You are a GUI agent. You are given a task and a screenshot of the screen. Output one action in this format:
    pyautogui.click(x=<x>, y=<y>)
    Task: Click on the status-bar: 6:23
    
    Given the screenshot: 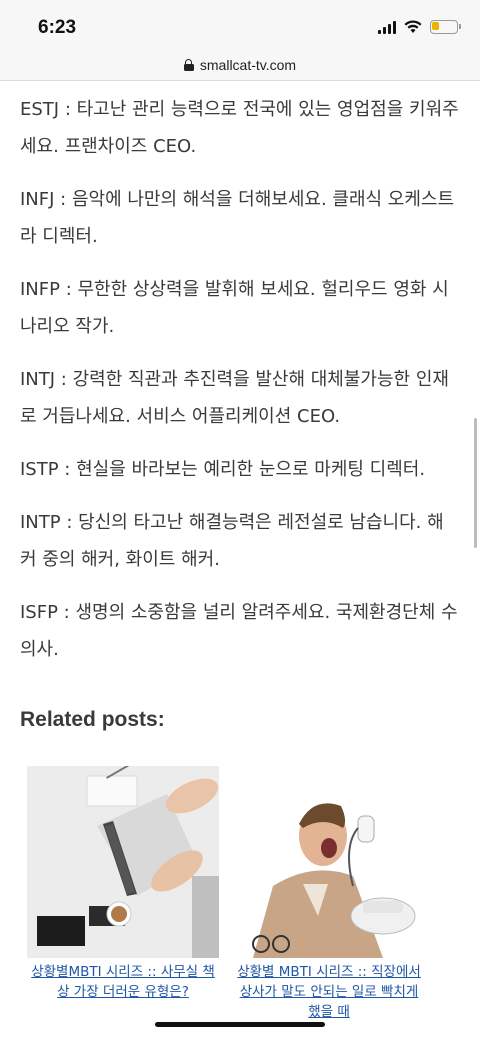 What is the action you would take?
    pyautogui.click(x=240, y=25)
    